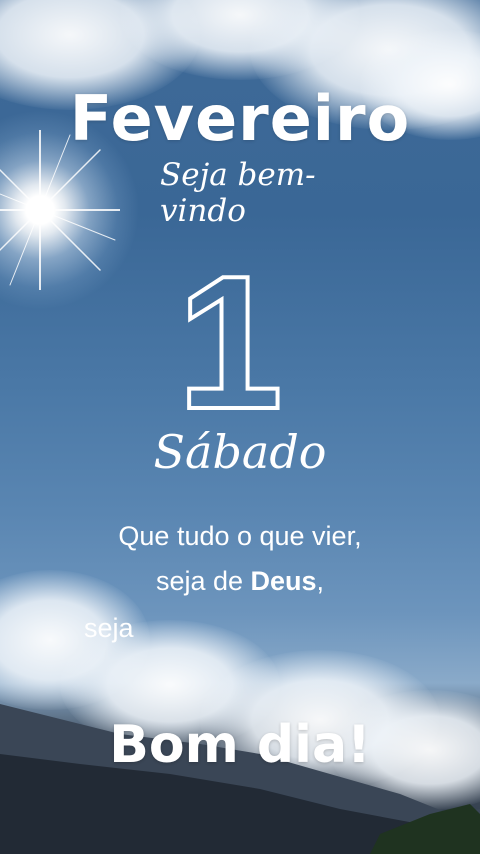 The height and width of the screenshot is (854, 480). Describe the element at coordinates (283, 581) in the screenshot. I see `quote-highlight: Deus` at that location.